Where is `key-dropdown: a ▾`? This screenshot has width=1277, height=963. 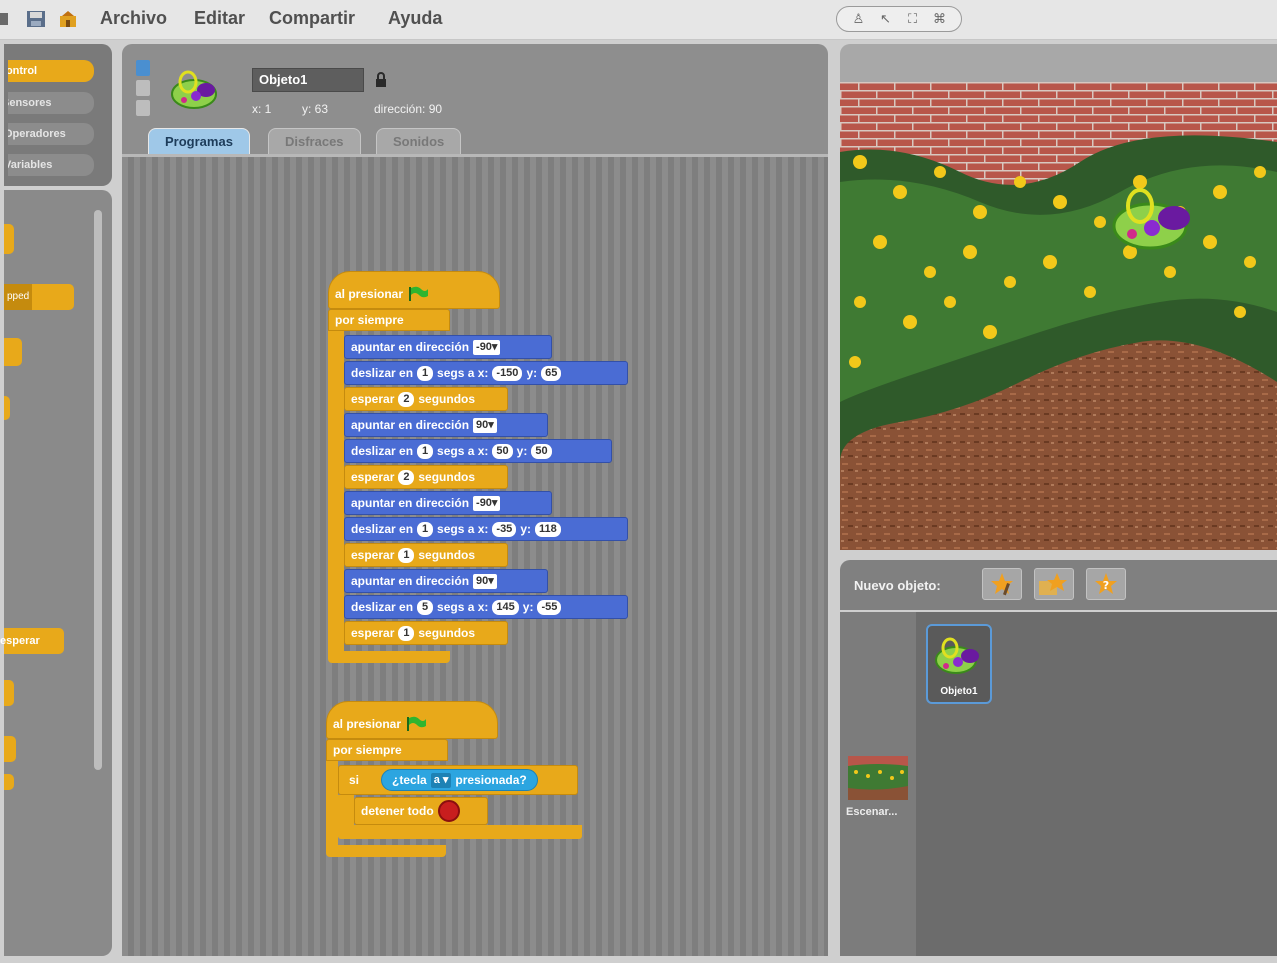 key-dropdown: a ▾ is located at coordinates (441, 780).